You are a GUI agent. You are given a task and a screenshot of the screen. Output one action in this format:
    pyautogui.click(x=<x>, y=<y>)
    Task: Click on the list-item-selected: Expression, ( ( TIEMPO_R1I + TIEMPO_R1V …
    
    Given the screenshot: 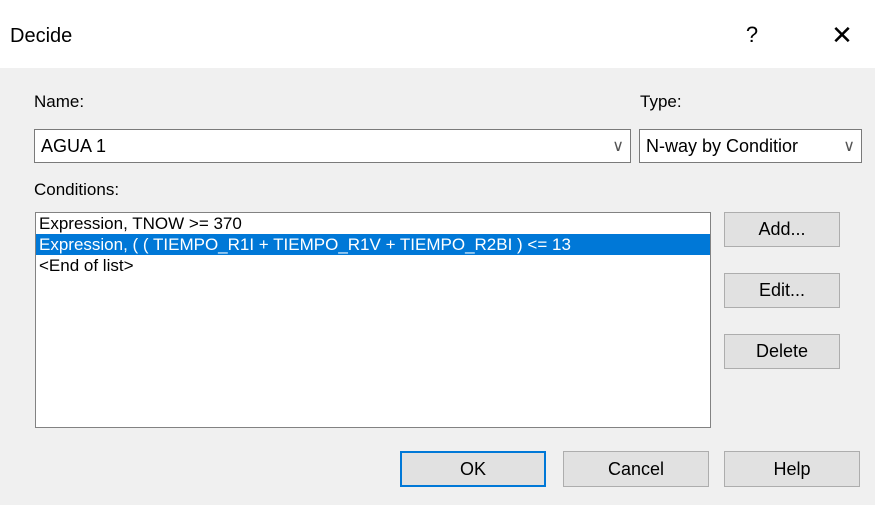 What is the action you would take?
    pyautogui.click(x=373, y=244)
    